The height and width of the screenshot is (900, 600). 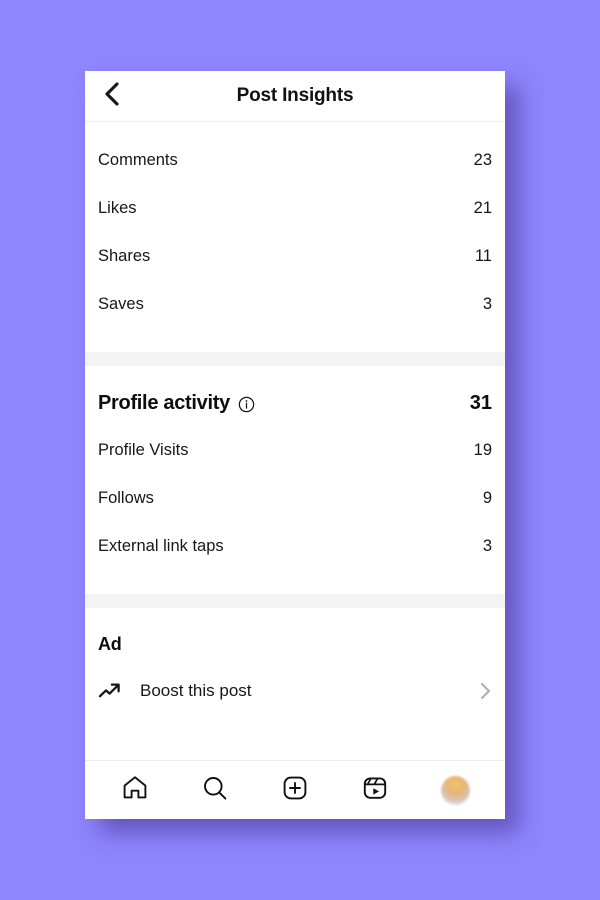 I want to click on section-title: Profile activity, so click(x=164, y=402).